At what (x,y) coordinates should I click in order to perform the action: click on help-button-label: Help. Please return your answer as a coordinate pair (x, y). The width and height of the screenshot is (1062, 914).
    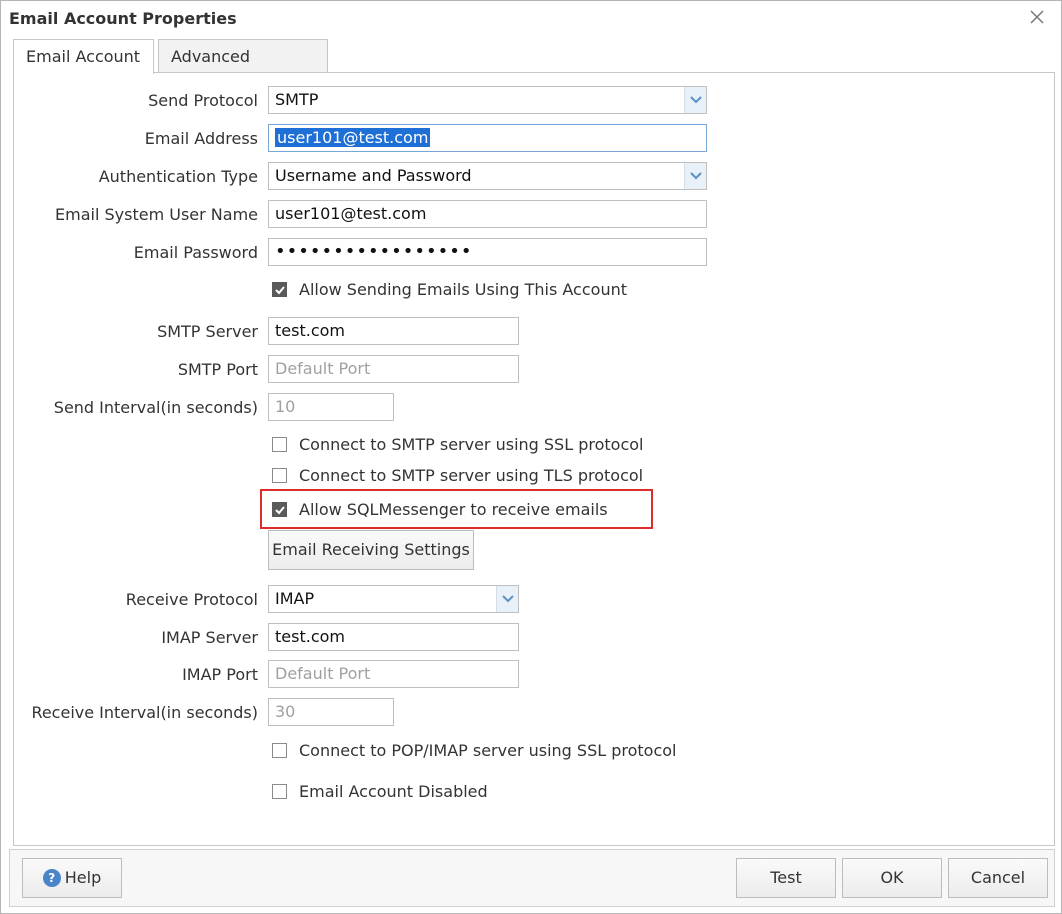
    Looking at the image, I should click on (83, 877).